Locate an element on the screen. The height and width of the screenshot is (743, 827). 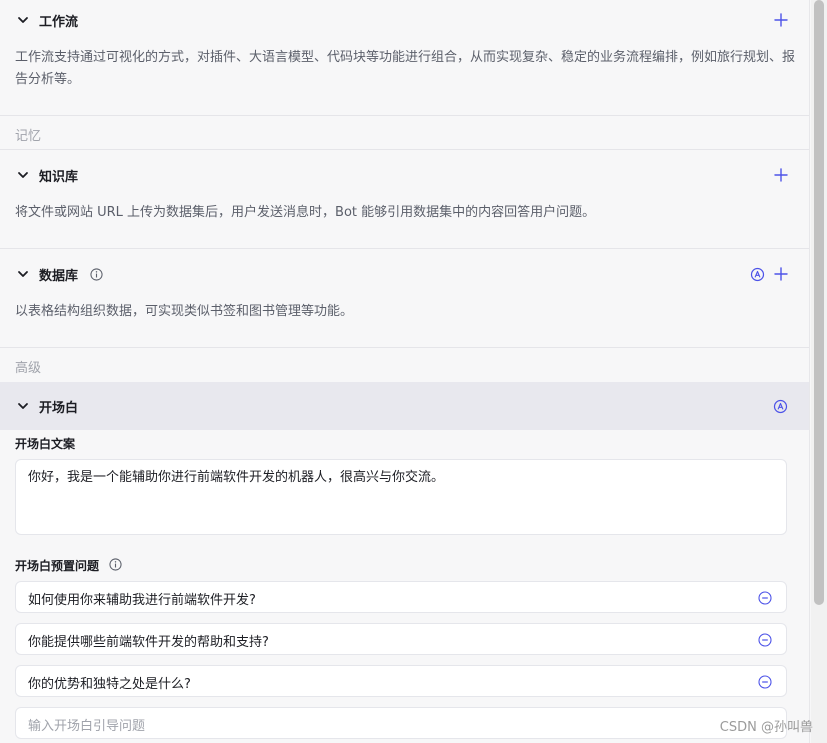
workflow-title: 工作流 is located at coordinates (59, 22).